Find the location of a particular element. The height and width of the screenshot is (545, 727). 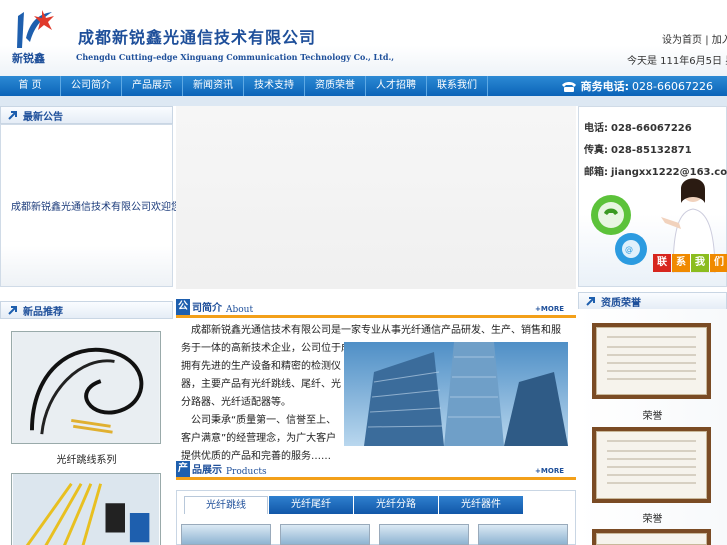

contact-fax-row: 传真: 028-85132871 is located at coordinates (638, 148).